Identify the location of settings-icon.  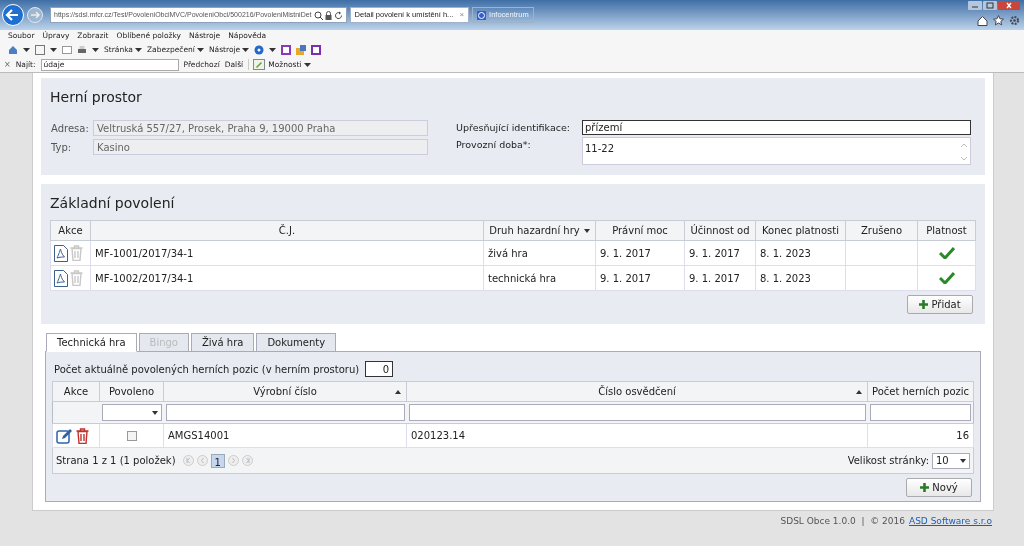
(1014, 20).